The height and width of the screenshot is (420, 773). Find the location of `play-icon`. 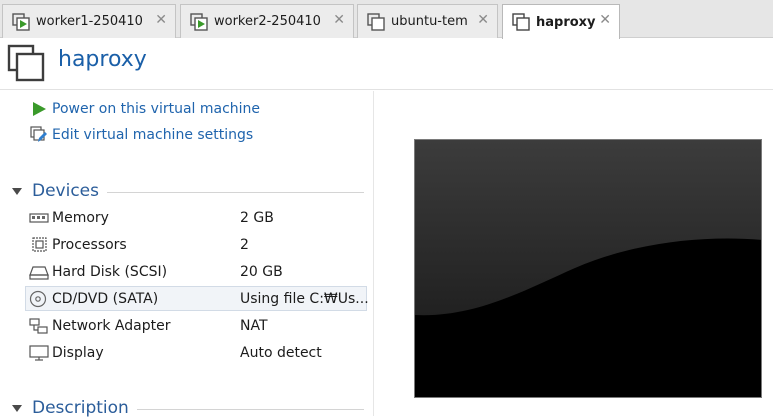

play-icon is located at coordinates (39, 109).